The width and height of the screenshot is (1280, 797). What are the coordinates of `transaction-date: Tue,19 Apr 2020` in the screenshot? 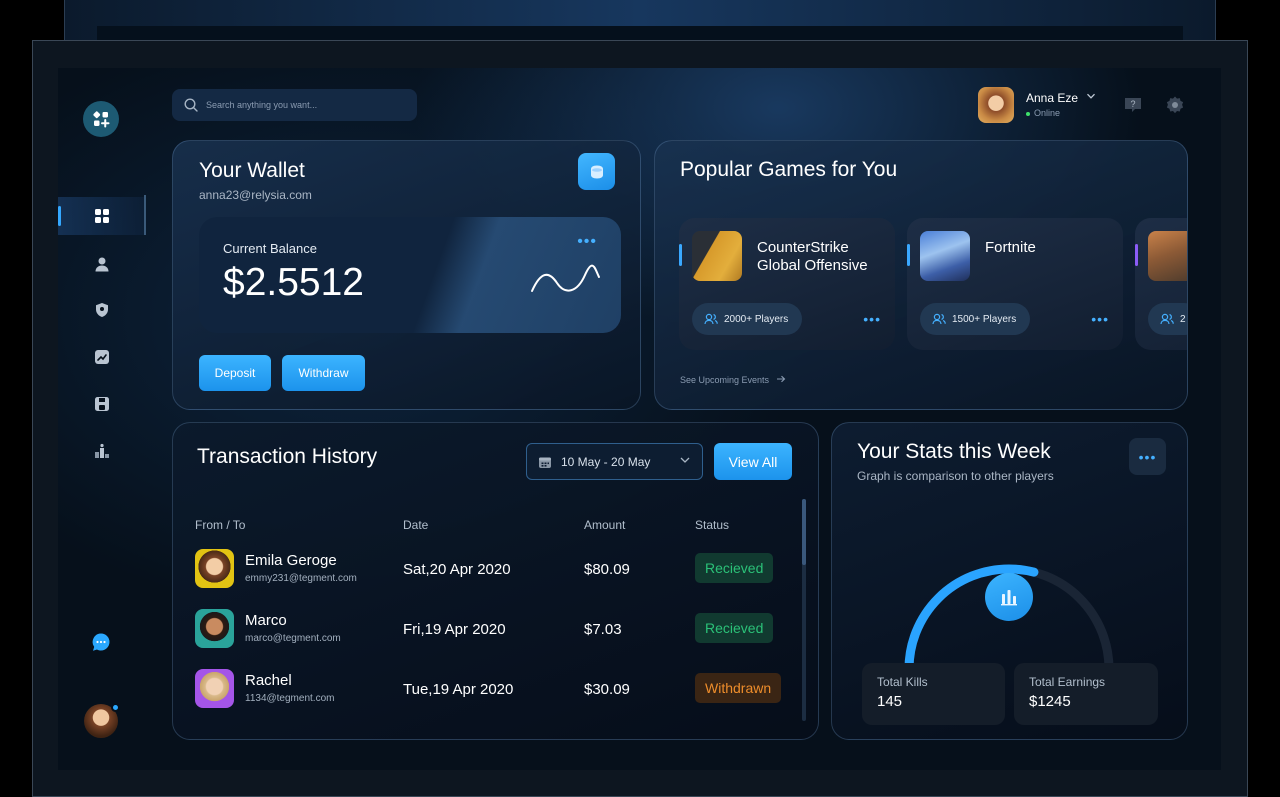 It's located at (458, 689).